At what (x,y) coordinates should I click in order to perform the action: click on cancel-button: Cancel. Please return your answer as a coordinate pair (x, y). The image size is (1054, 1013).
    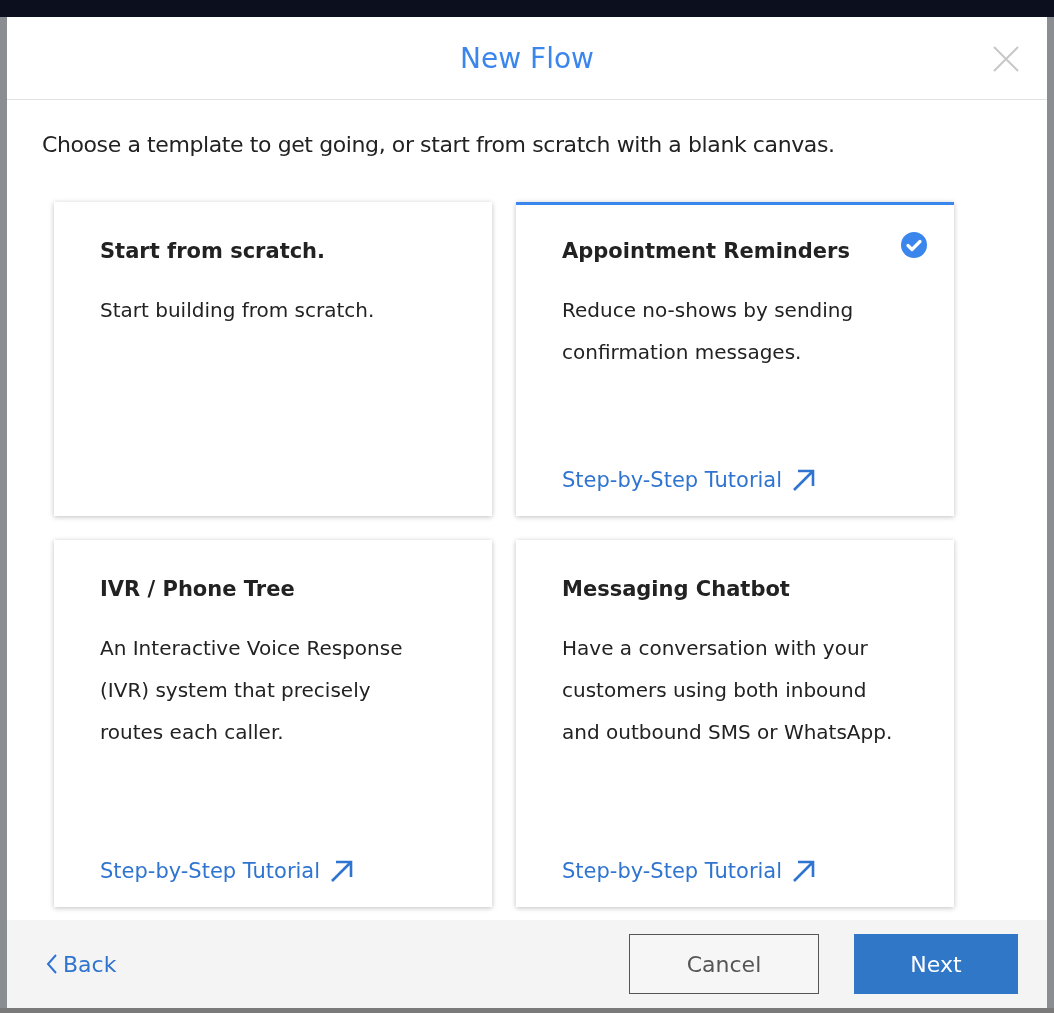
    Looking at the image, I should click on (724, 964).